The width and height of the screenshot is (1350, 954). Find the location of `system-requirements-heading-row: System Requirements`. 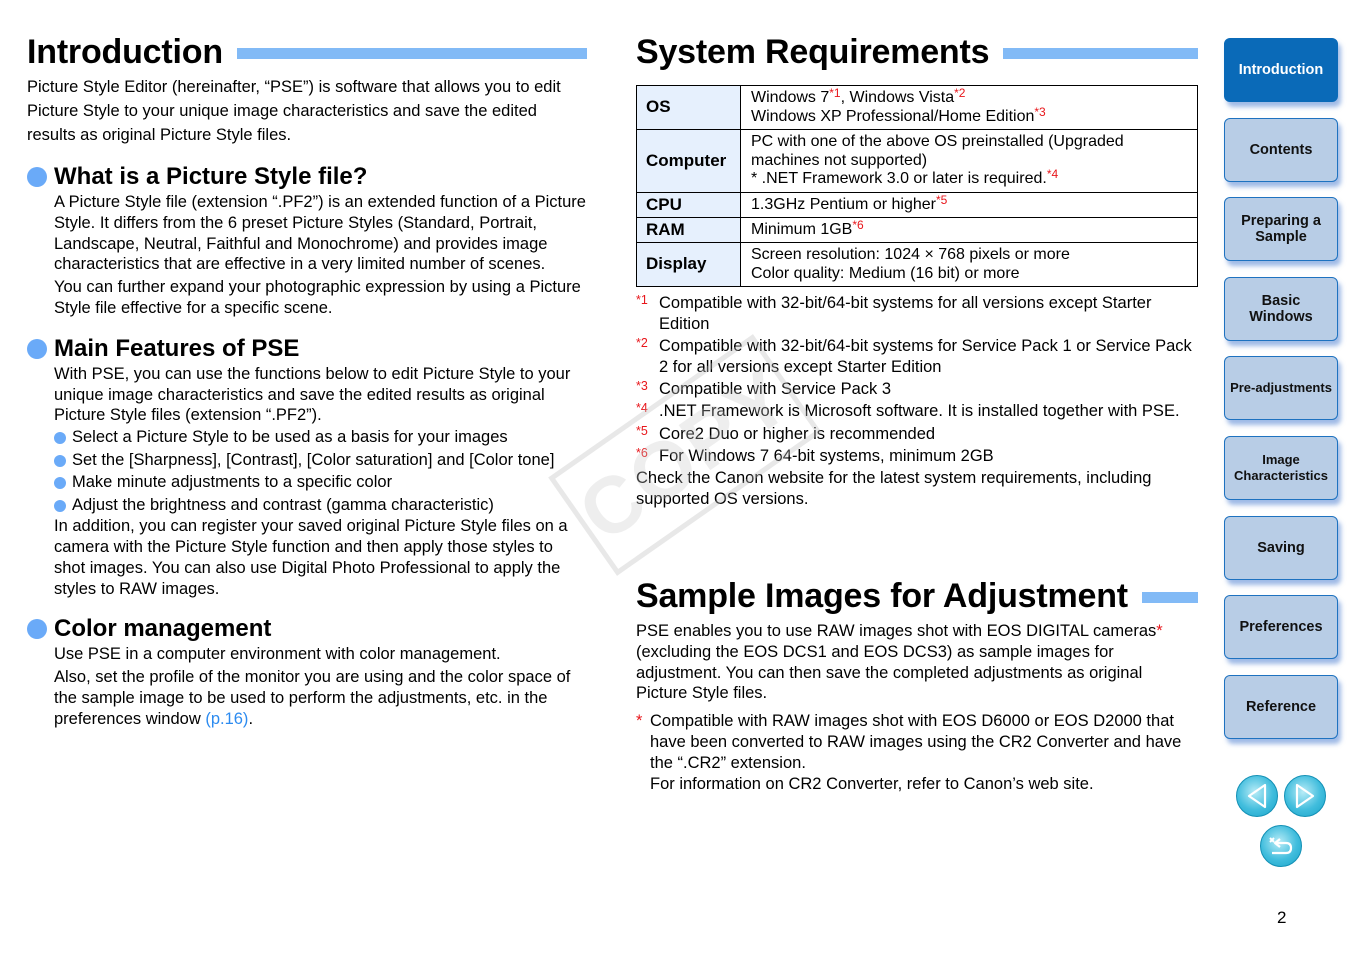

system-requirements-heading-row: System Requirements is located at coordinates (917, 52).